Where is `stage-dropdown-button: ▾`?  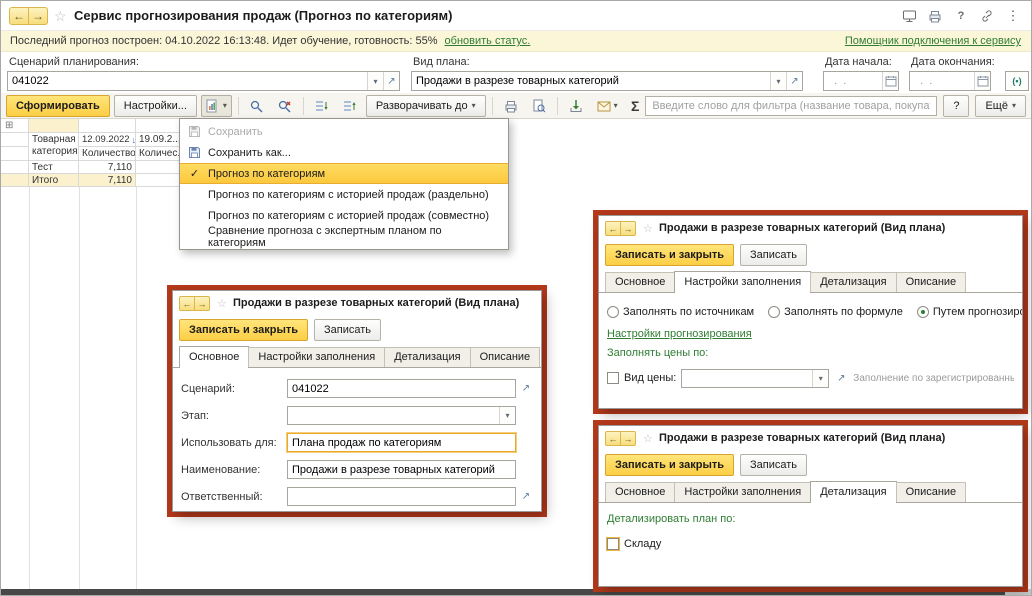 stage-dropdown-button: ▾ is located at coordinates (507, 415).